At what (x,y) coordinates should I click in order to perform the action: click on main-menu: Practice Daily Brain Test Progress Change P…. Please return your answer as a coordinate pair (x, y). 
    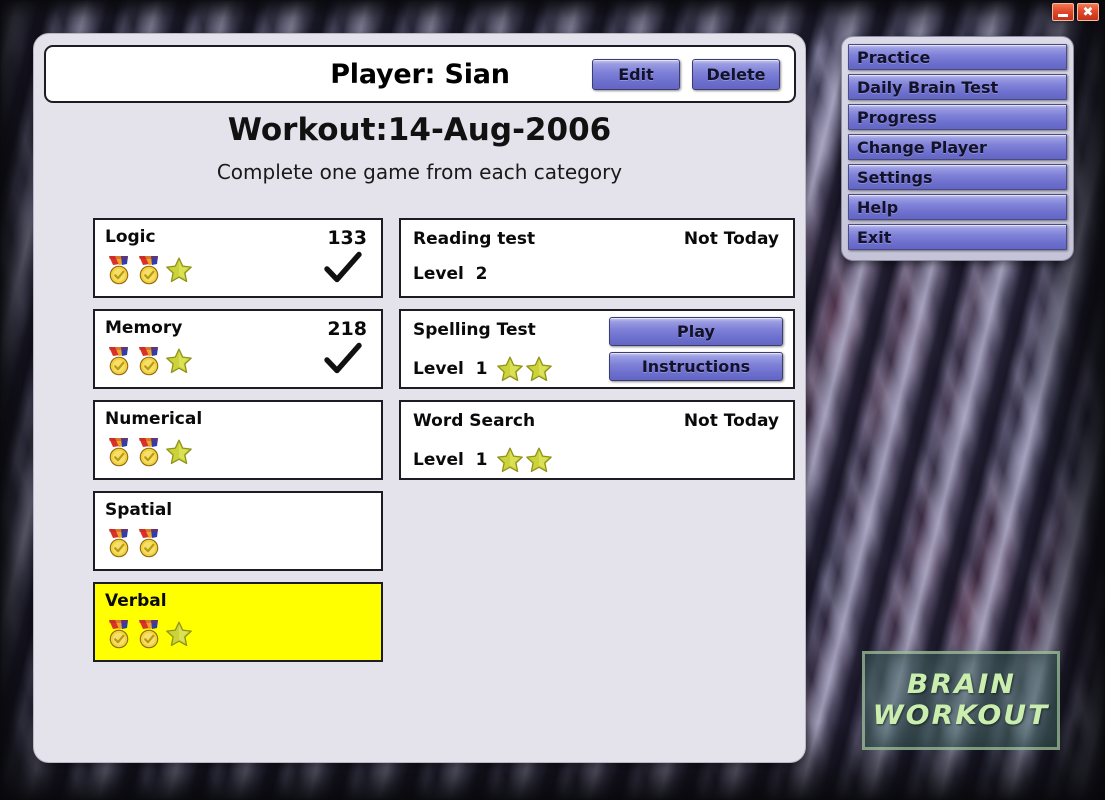
    Looking at the image, I should click on (957, 148).